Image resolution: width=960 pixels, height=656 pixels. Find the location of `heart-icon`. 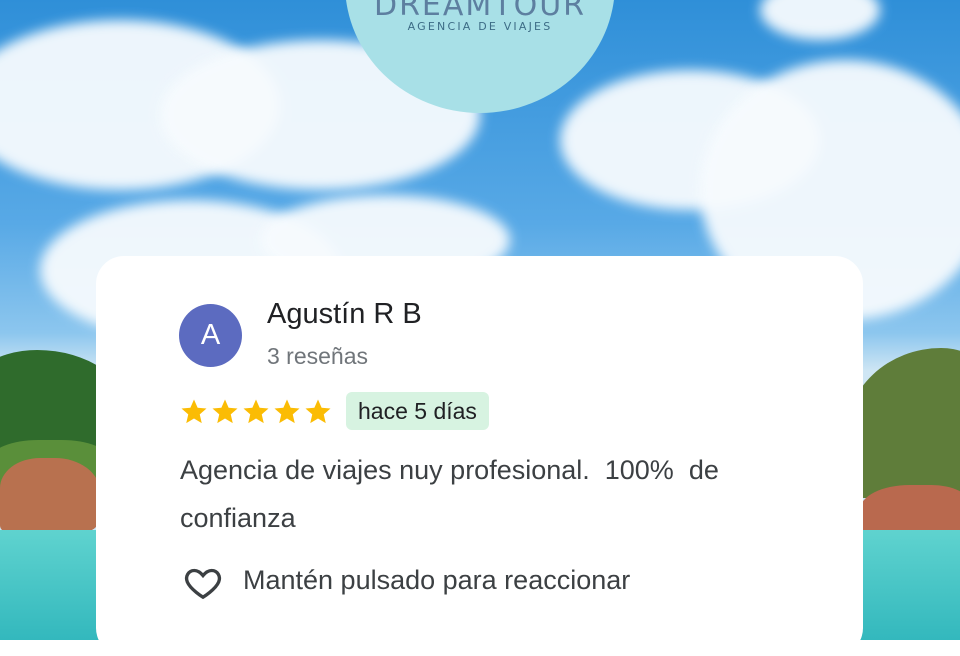

heart-icon is located at coordinates (203, 583).